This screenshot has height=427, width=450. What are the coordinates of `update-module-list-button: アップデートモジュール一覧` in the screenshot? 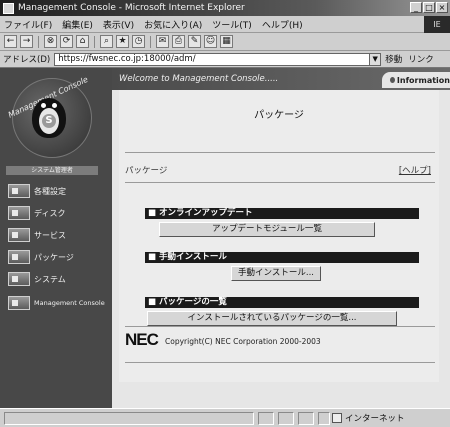 It's located at (267, 229).